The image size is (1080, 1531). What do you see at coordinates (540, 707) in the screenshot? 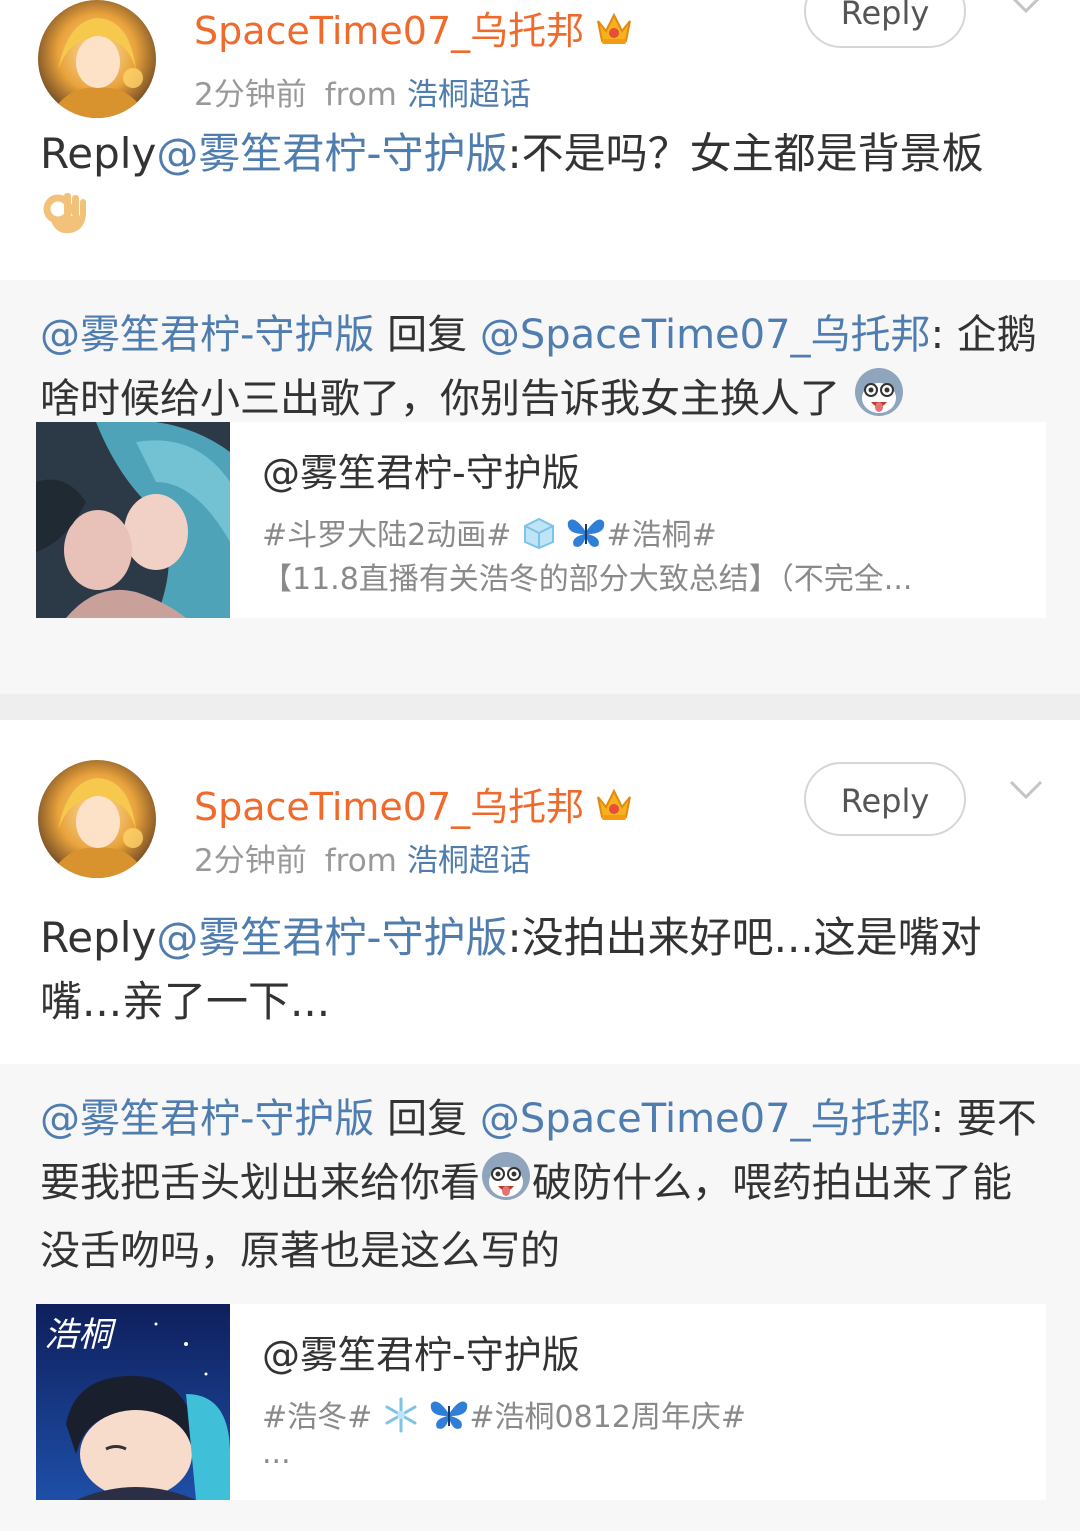
I see `card-separator` at bounding box center [540, 707].